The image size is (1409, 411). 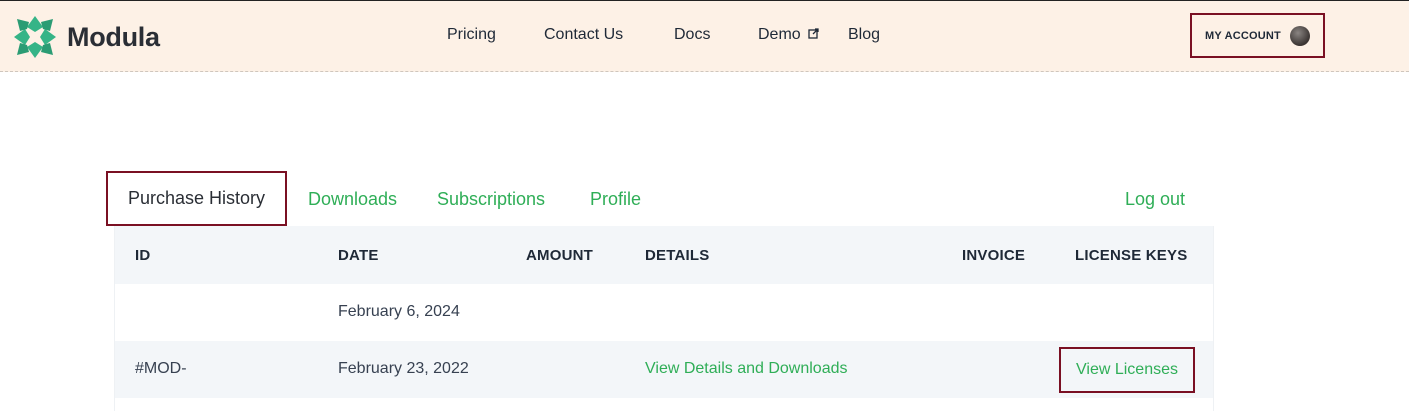 What do you see at coordinates (692, 35) in the screenshot?
I see `nav-docs: Docs` at bounding box center [692, 35].